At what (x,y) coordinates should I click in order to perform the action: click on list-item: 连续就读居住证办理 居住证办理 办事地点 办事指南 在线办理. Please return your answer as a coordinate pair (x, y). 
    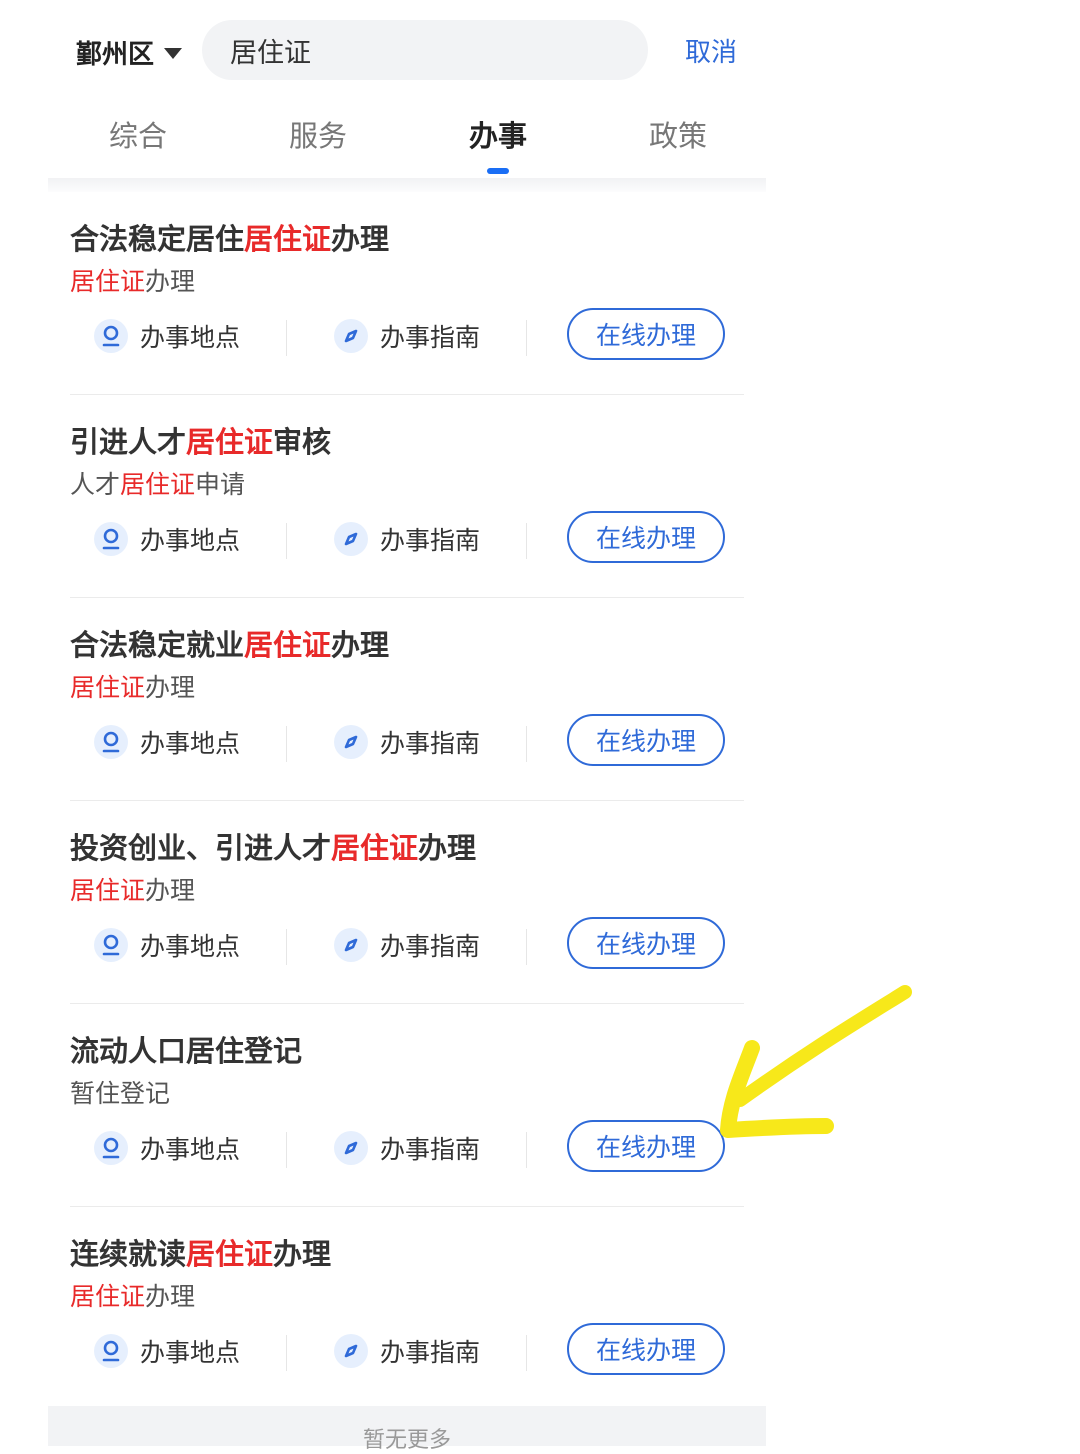
    Looking at the image, I should click on (407, 1308).